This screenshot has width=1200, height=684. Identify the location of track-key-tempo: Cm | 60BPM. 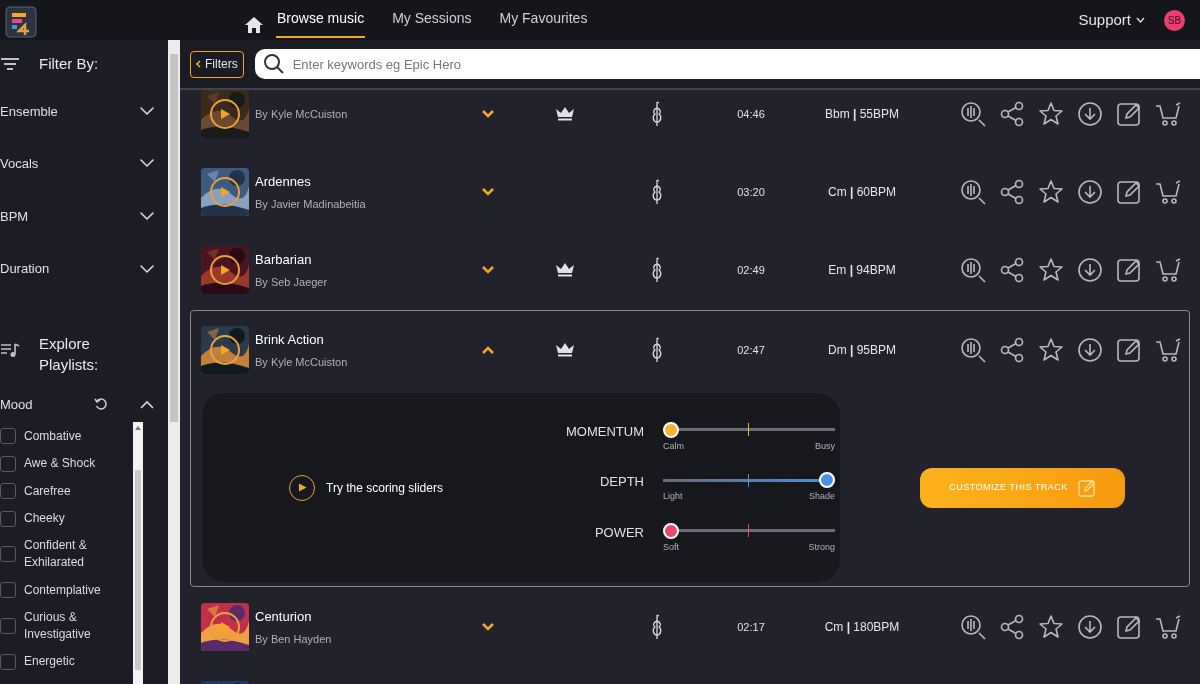
(861, 192).